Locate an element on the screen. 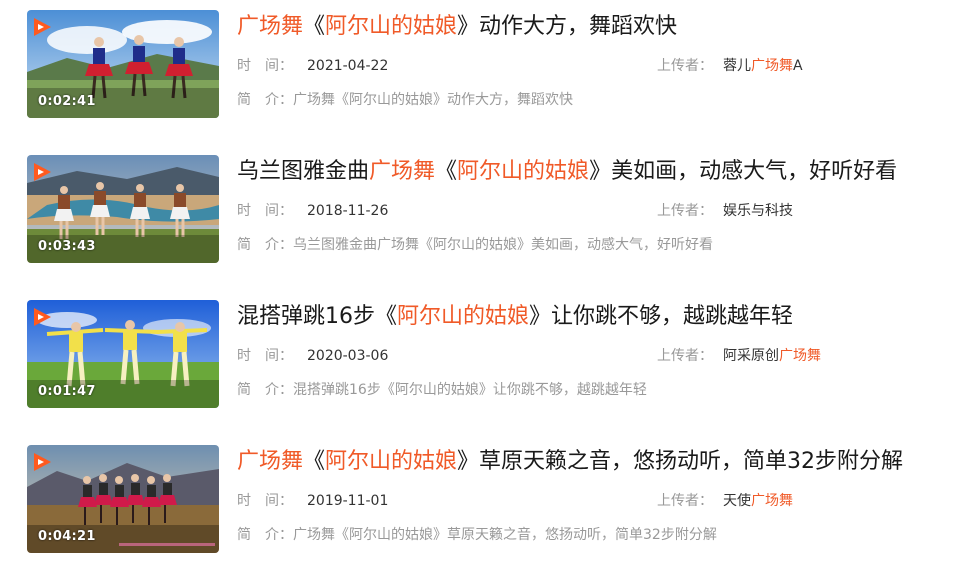 The width and height of the screenshot is (953, 573). video-thumbnail: 0:03:43 is located at coordinates (123, 209).